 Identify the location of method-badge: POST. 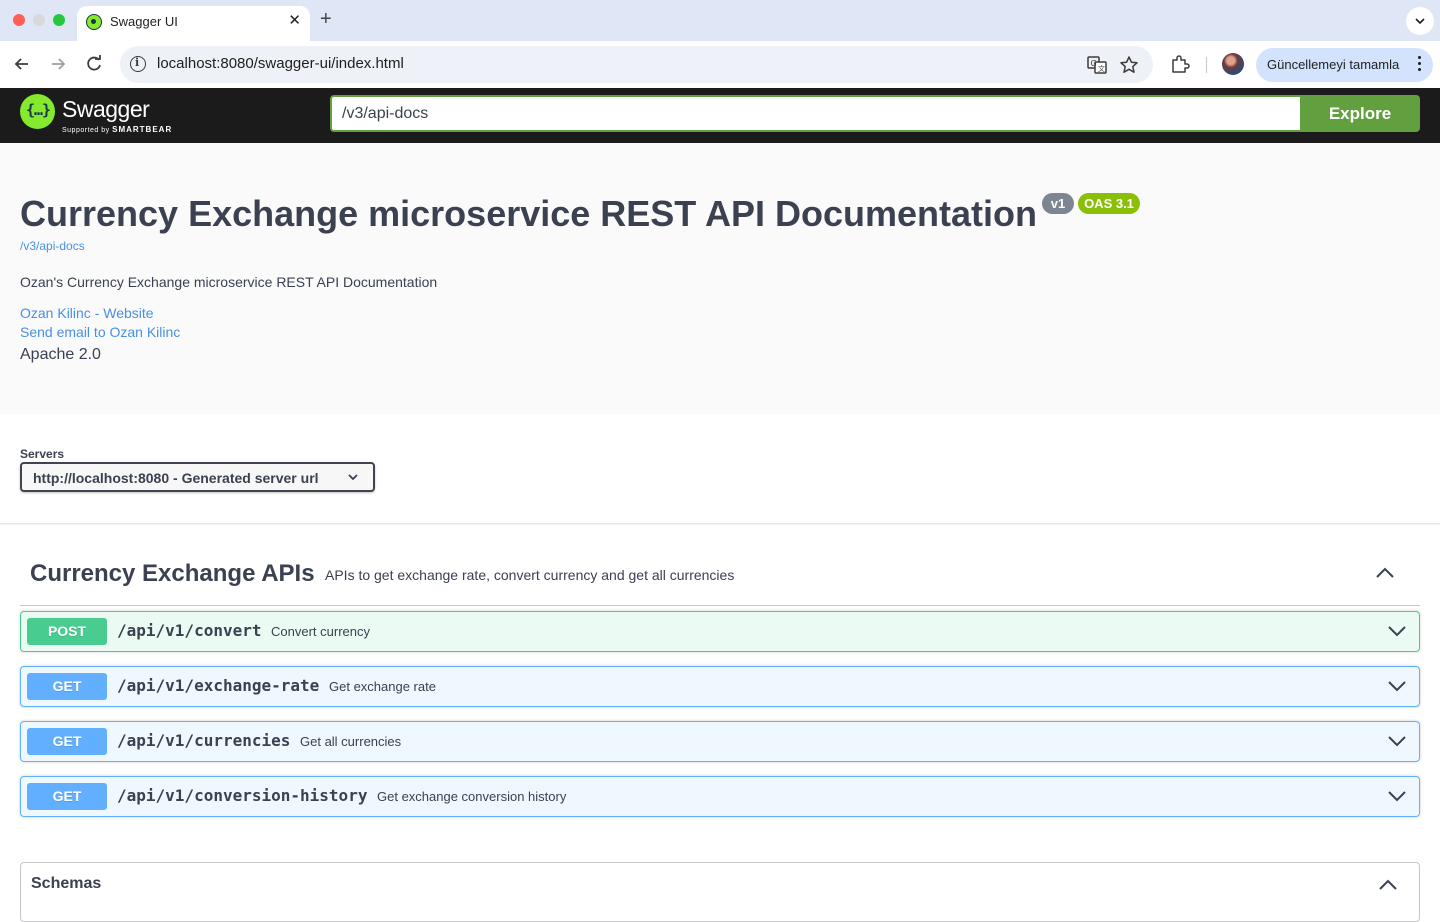
(67, 631).